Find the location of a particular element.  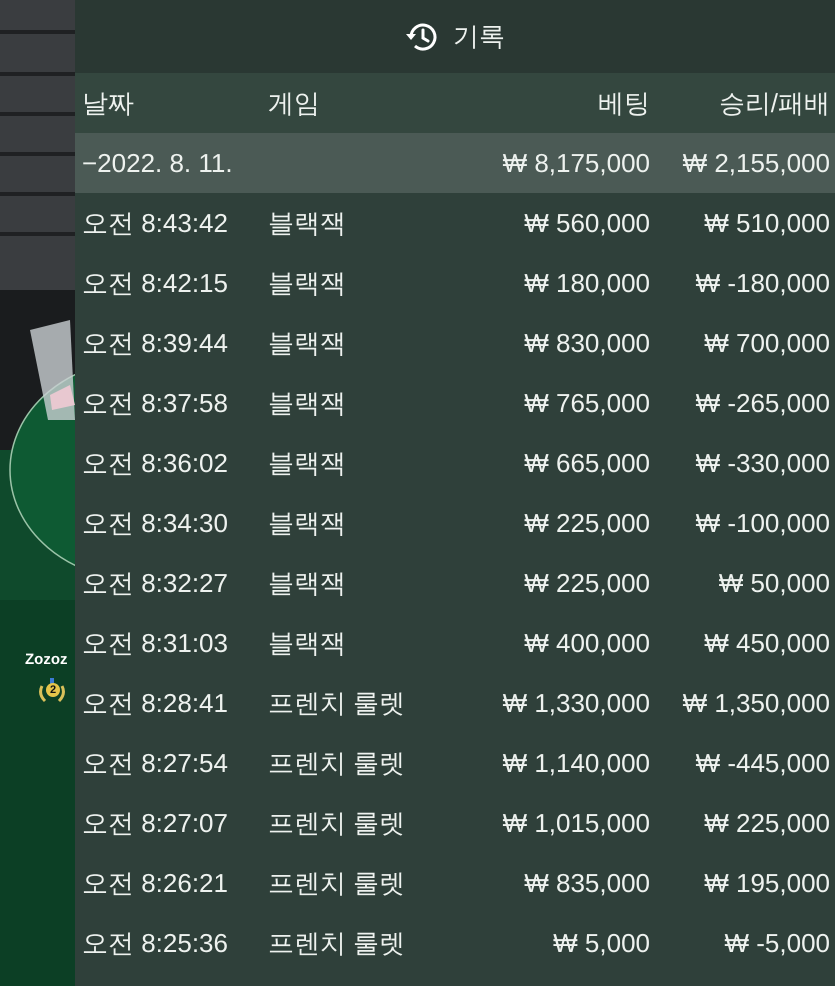

result-cell-text: ₩ -330,000 is located at coordinates (762, 463).